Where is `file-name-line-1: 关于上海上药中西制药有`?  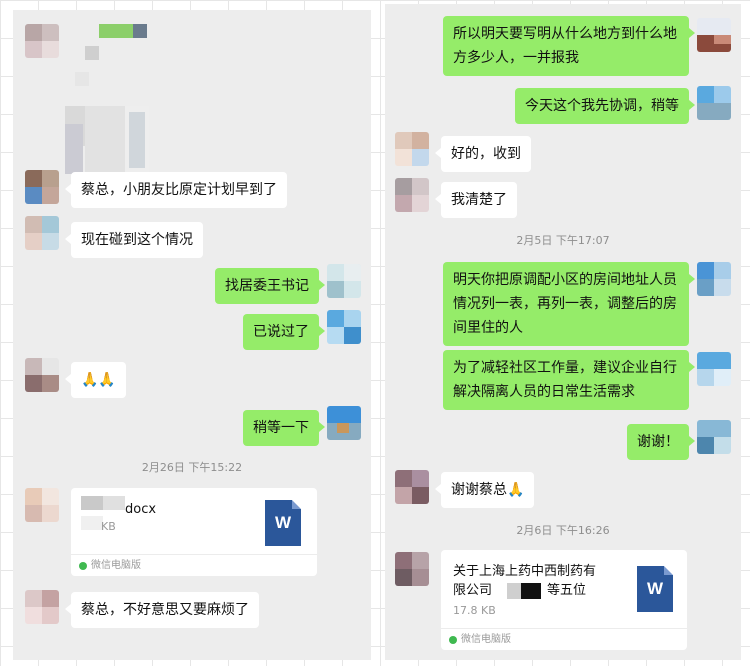 file-name-line-1: 关于上海上药中西制药有 is located at coordinates (525, 571).